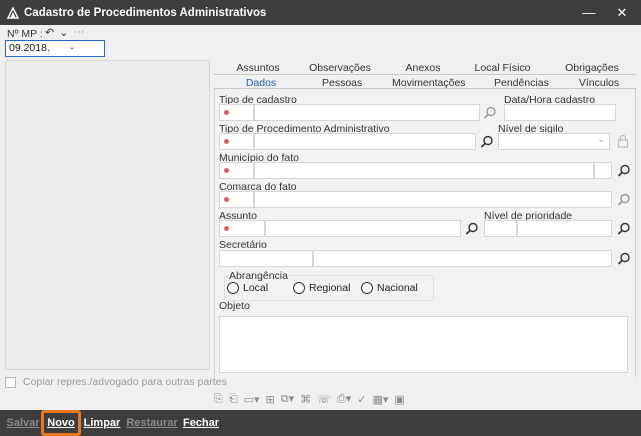 This screenshot has height=436, width=641. Describe the element at coordinates (424, 170) in the screenshot. I see `municipio-field` at that location.